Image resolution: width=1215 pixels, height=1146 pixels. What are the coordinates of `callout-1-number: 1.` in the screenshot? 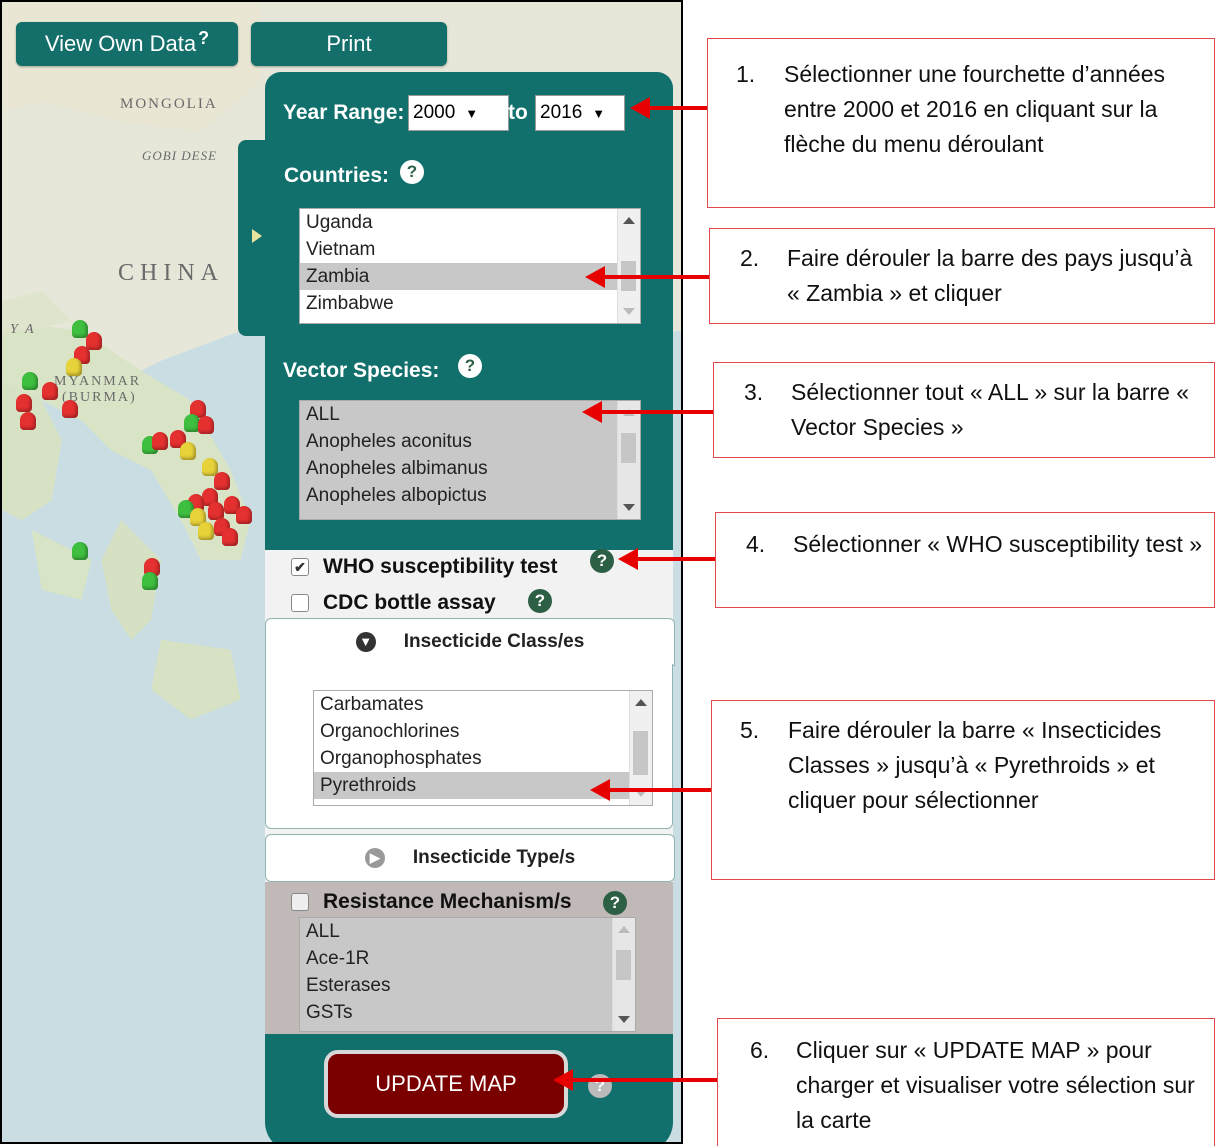 It's located at (746, 74).